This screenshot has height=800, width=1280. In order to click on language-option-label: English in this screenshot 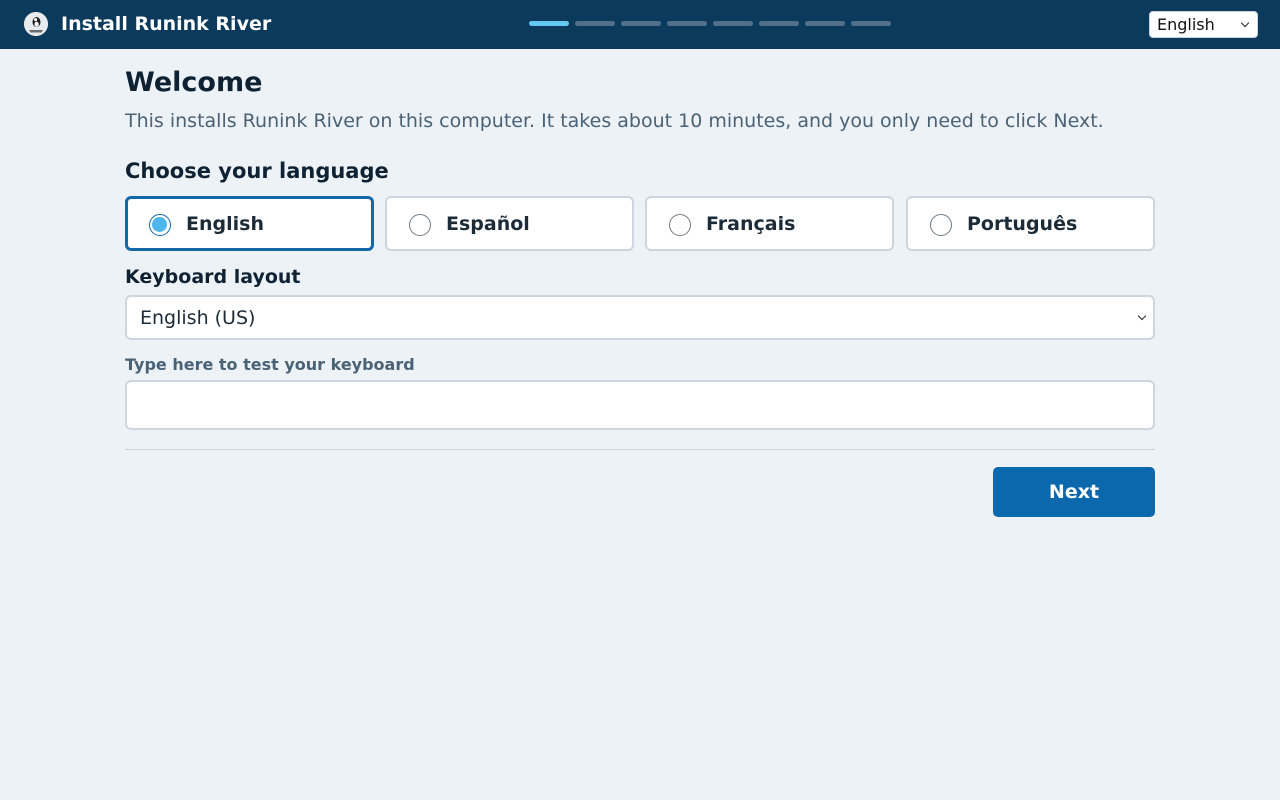, I will do `click(225, 224)`.